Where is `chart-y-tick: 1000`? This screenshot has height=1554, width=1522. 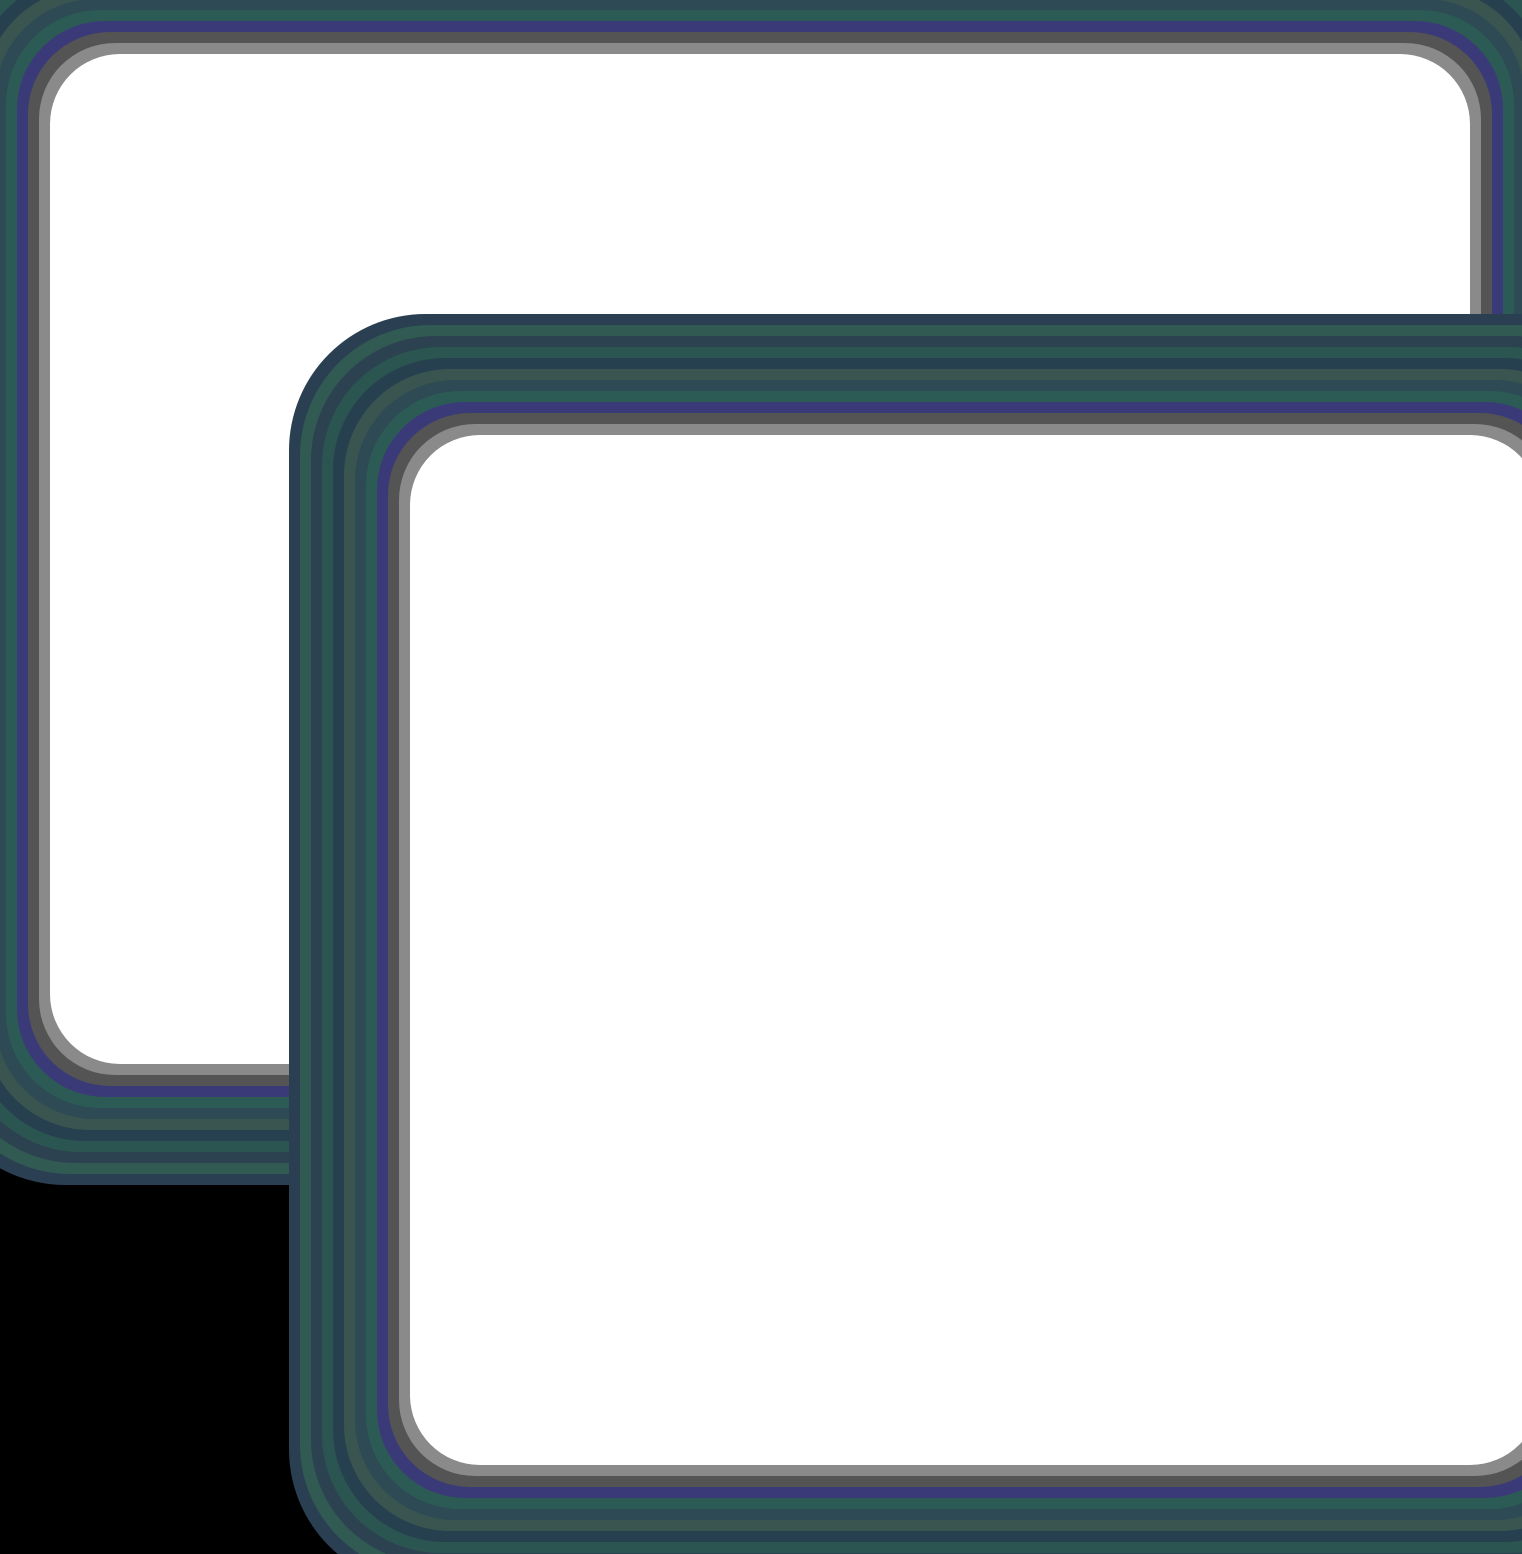 chart-y-tick: 1000 is located at coordinates (956, 717).